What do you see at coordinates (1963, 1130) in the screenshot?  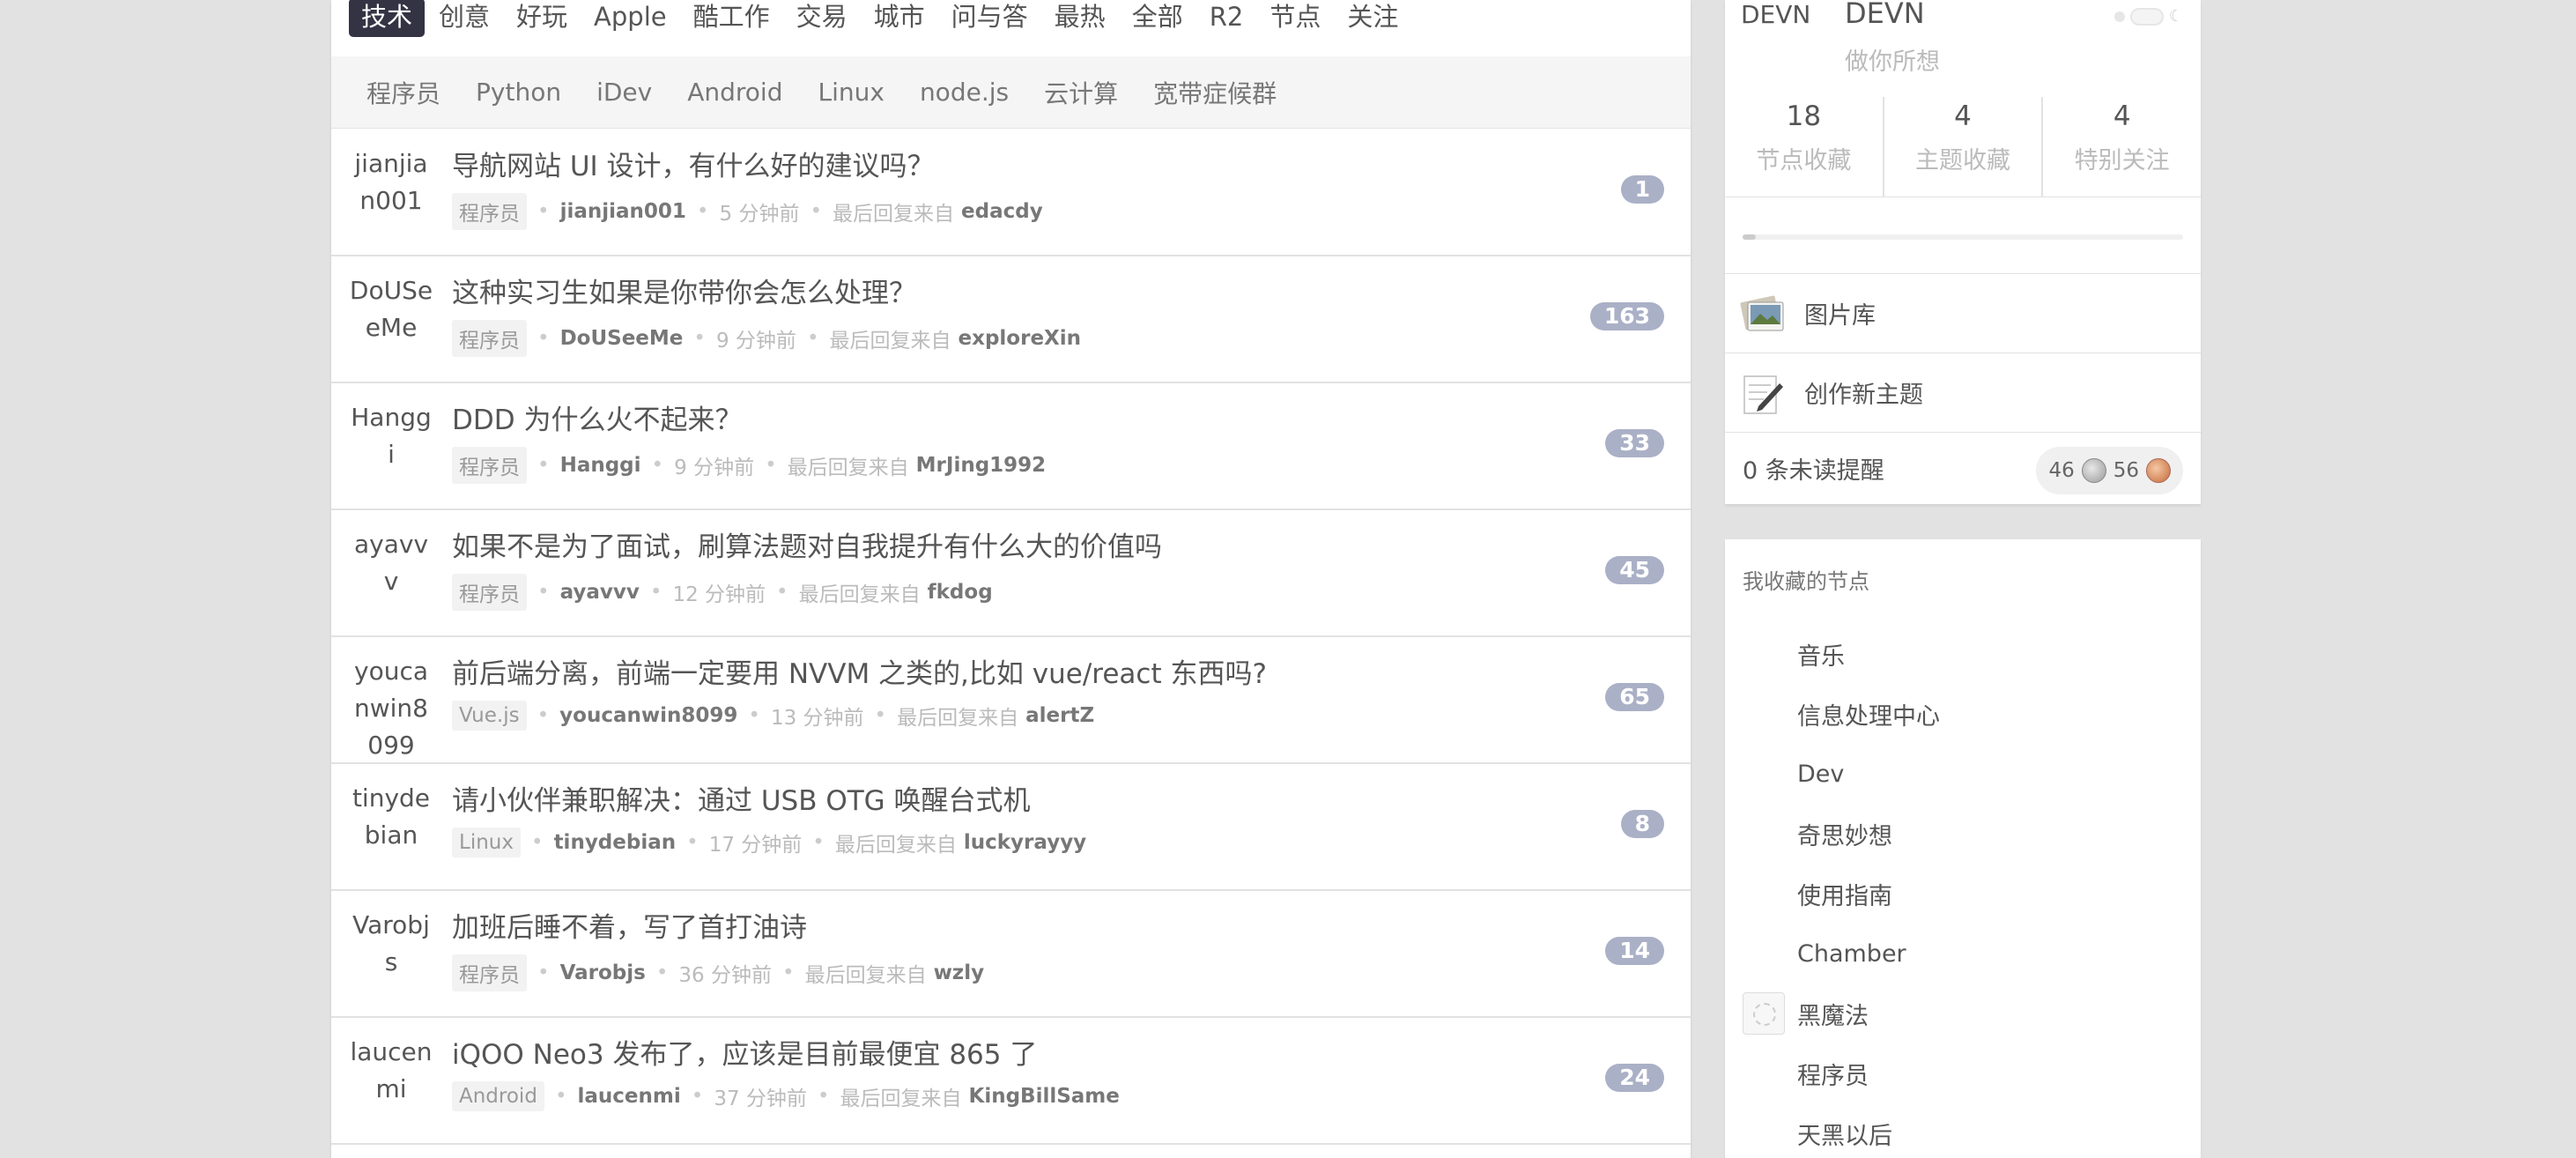 I see `favorite-node-item: 天黑以后` at bounding box center [1963, 1130].